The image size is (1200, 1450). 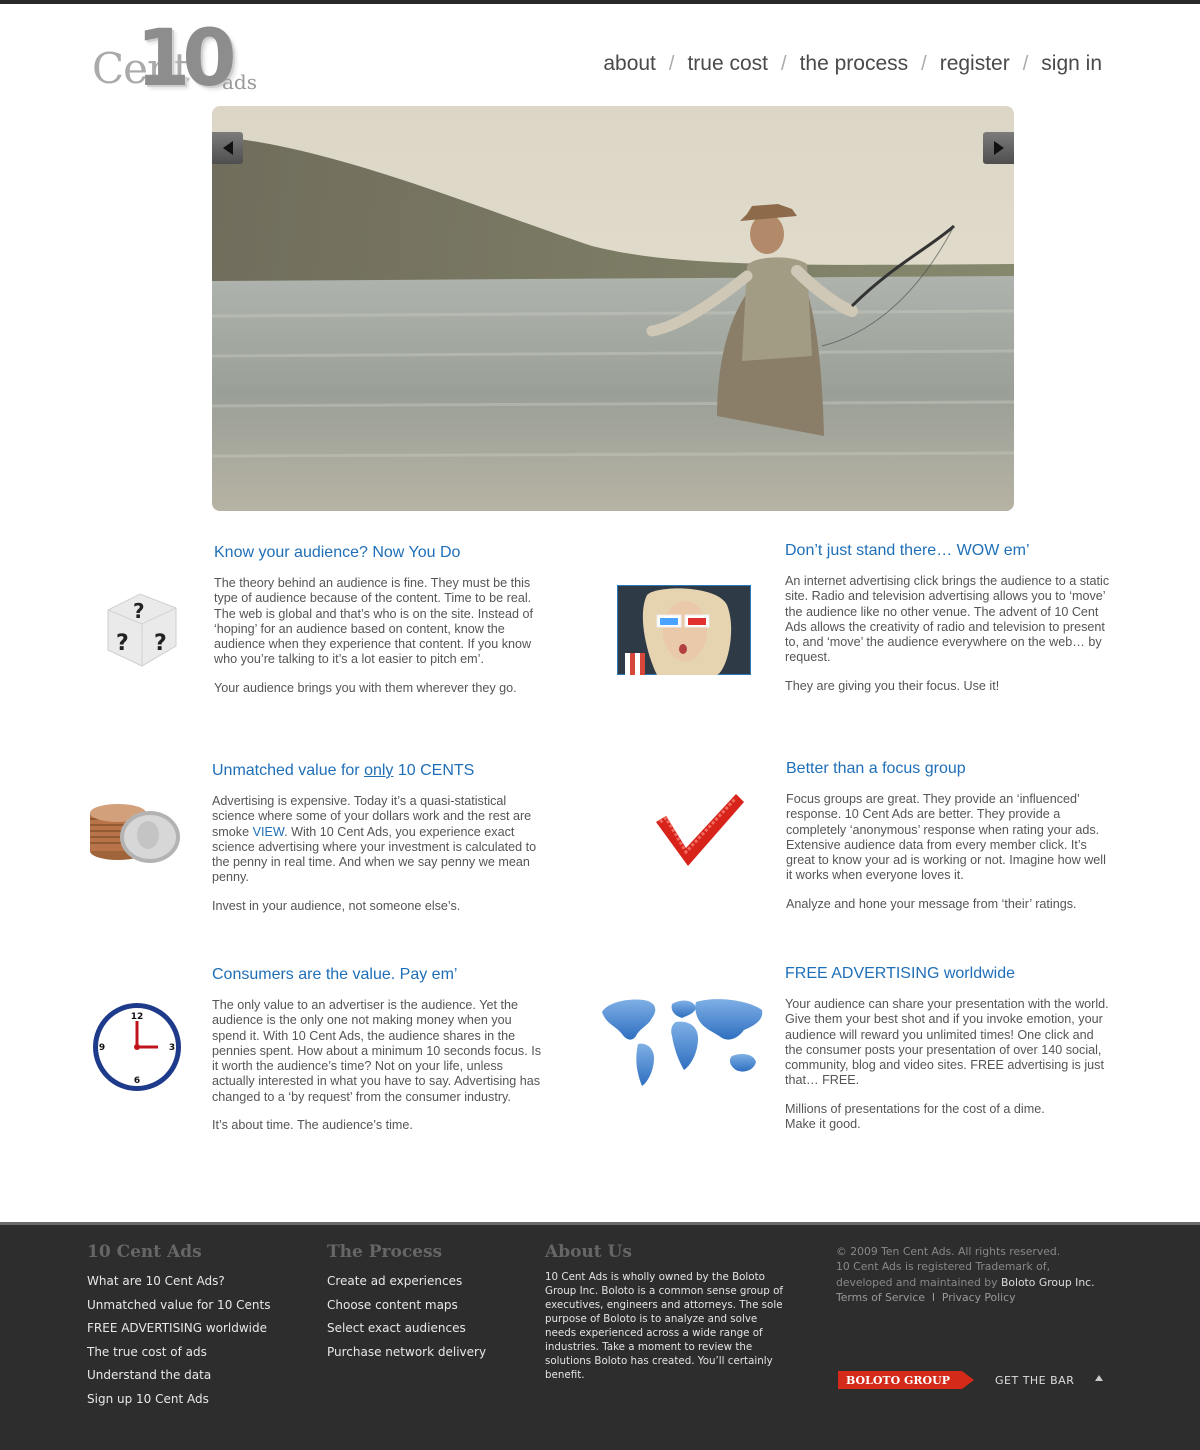 What do you see at coordinates (337, 552) in the screenshot?
I see `feature-title: Know your audience? Now You Do` at bounding box center [337, 552].